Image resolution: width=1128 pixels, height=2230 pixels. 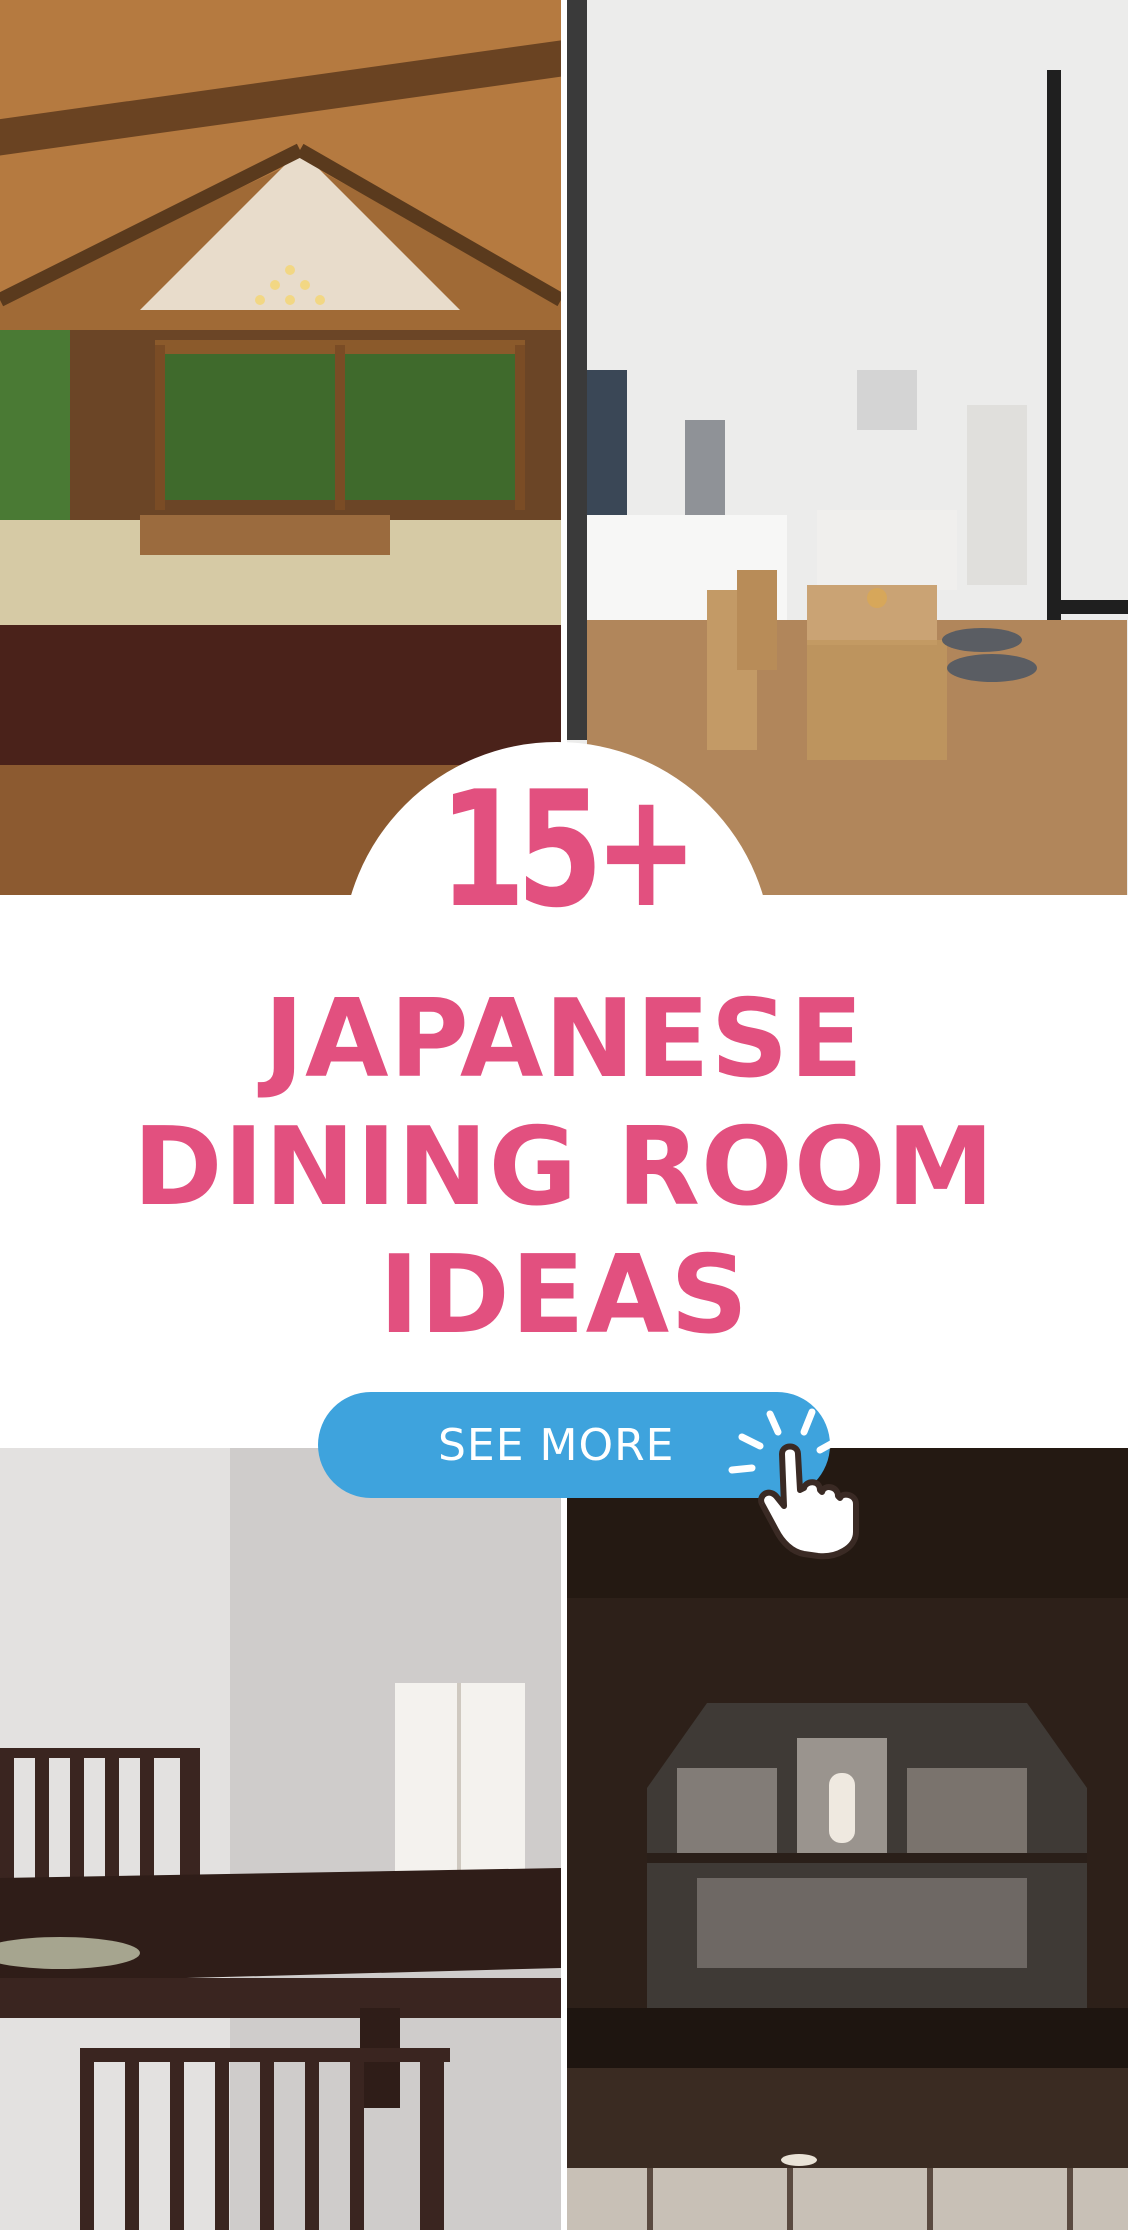 I want to click on see-more-label: SEE MORE, so click(x=556, y=1445).